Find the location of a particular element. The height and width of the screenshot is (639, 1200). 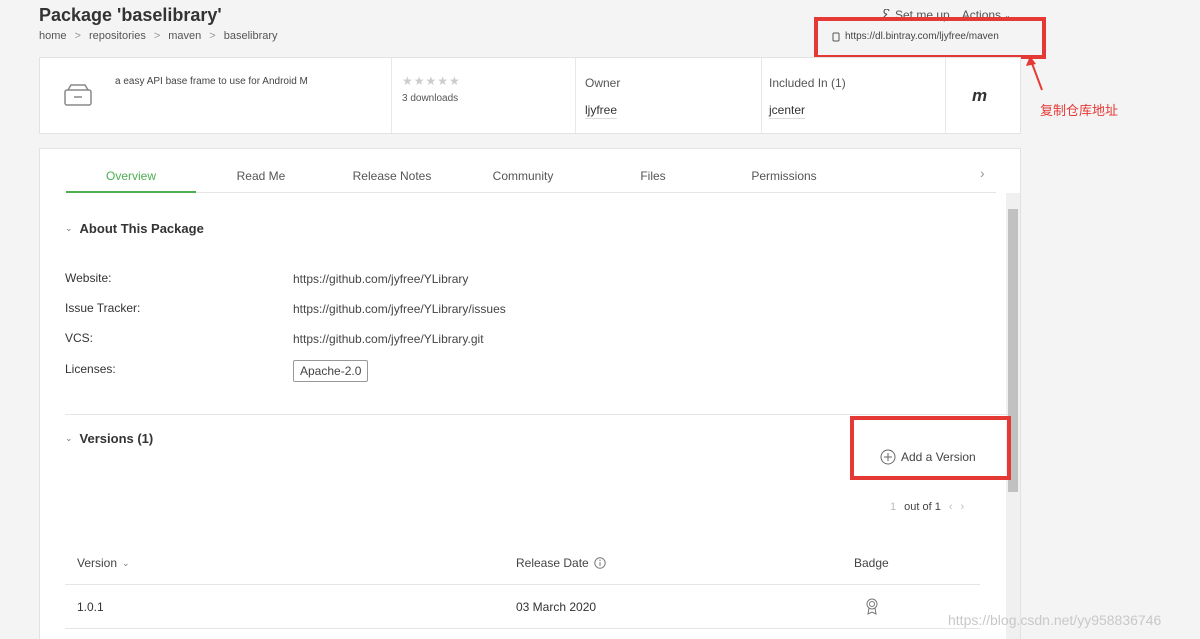

column-badge: Badge is located at coordinates (871, 563).